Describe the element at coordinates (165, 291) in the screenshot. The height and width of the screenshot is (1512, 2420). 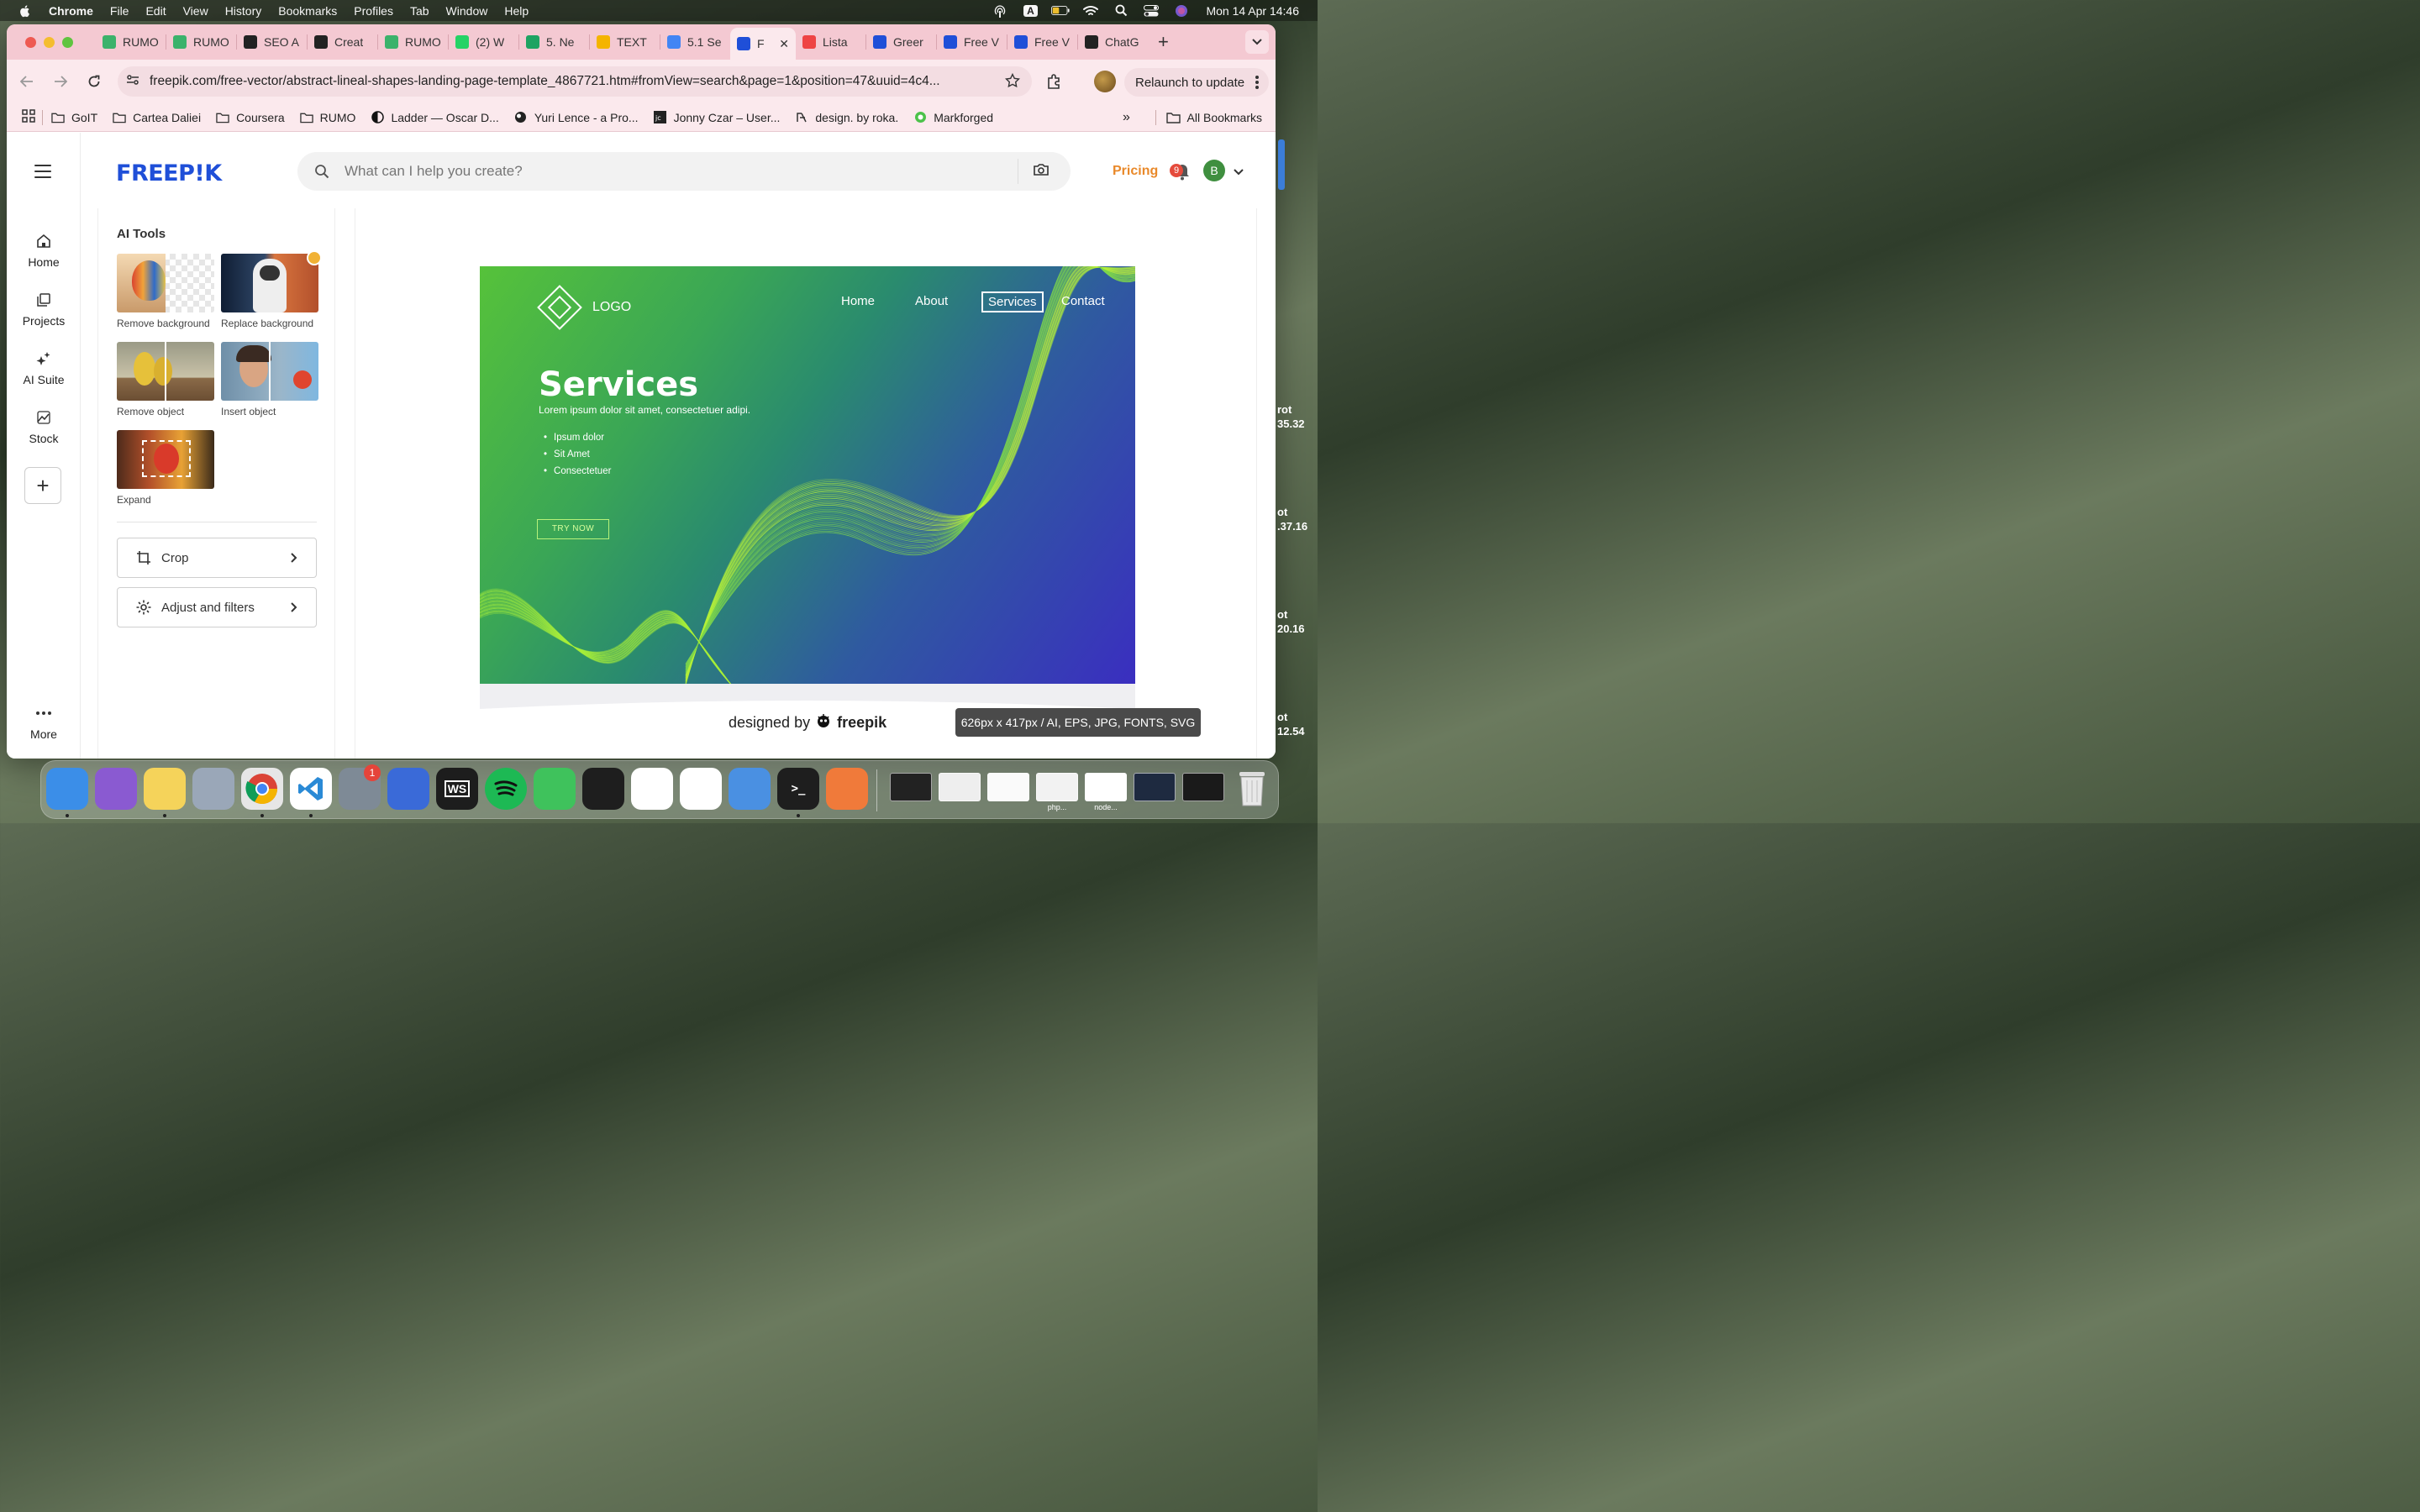
I see `tool-remove-background: Remove background` at that location.